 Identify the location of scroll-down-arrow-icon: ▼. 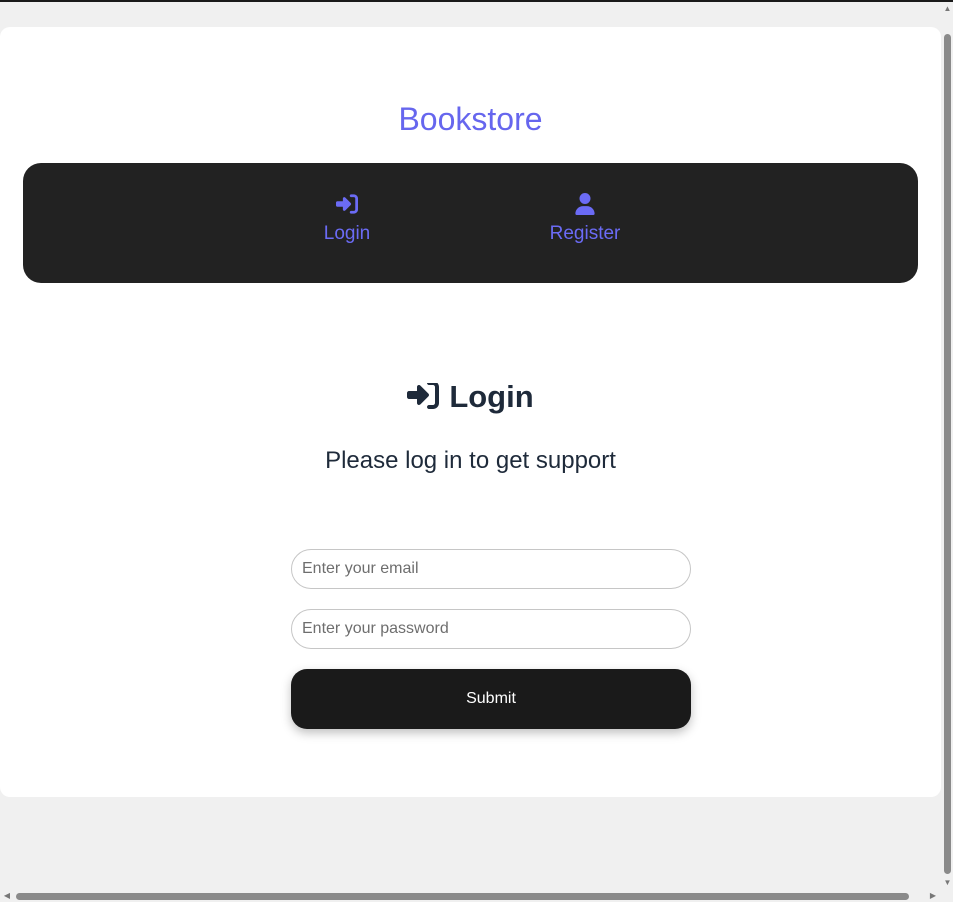
(947, 882).